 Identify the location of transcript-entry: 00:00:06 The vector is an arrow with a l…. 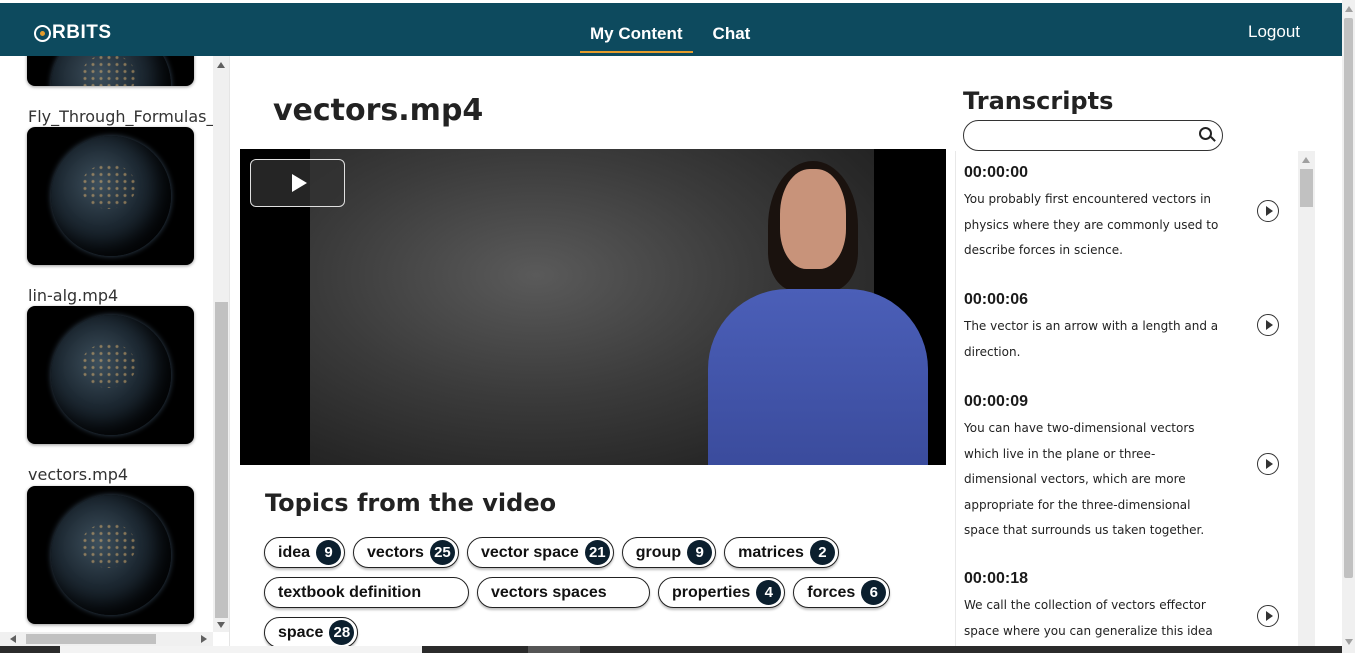
(1106, 328).